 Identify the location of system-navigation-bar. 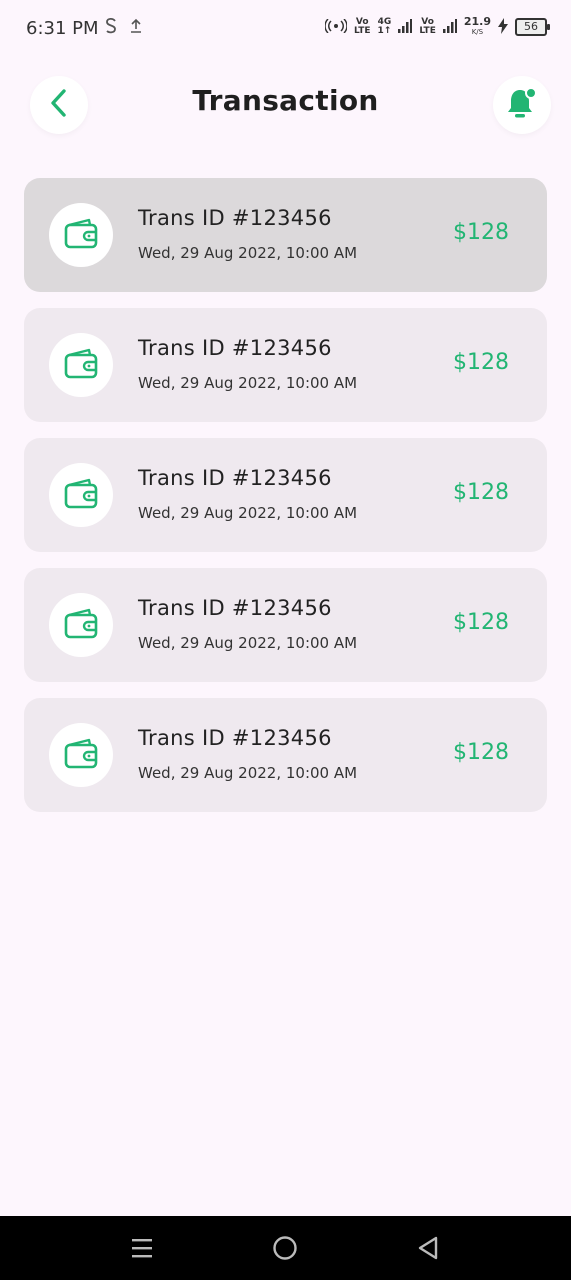
(285, 1248).